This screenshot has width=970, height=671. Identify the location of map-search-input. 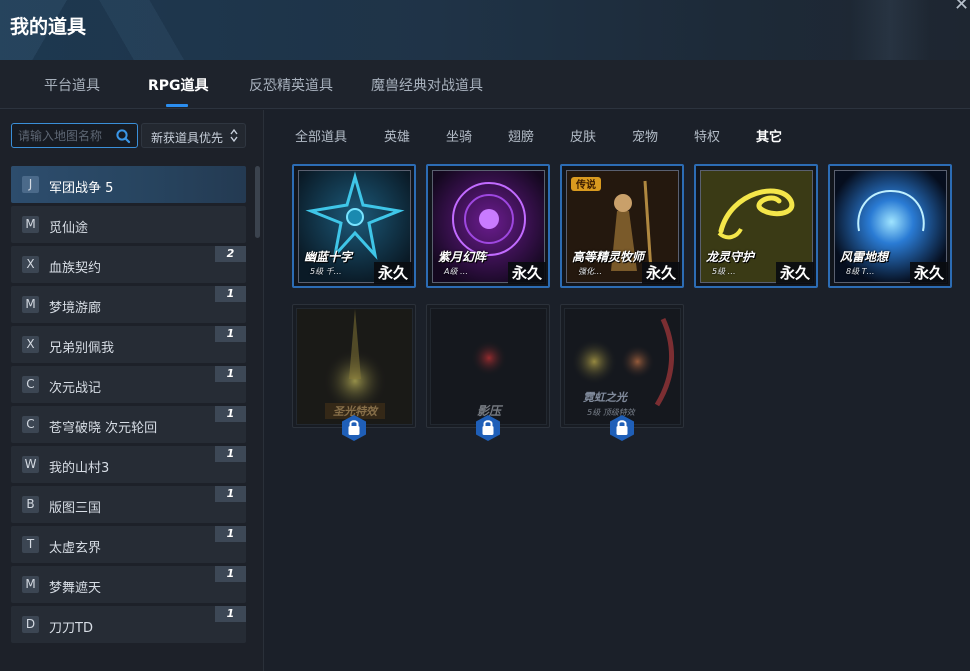
(66, 136).